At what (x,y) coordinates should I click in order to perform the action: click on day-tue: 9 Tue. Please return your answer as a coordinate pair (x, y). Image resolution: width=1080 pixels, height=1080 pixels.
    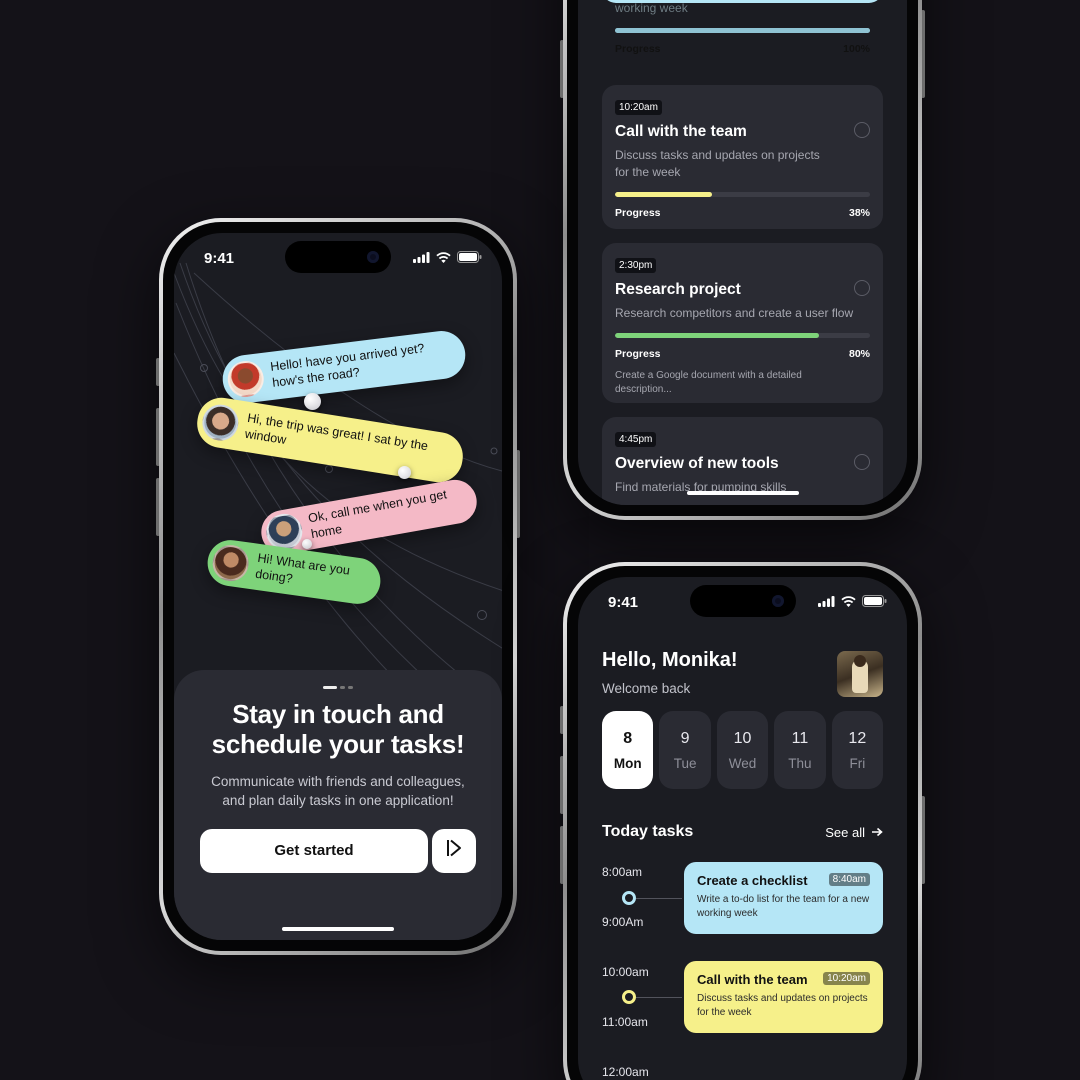
    Looking at the image, I should click on (685, 750).